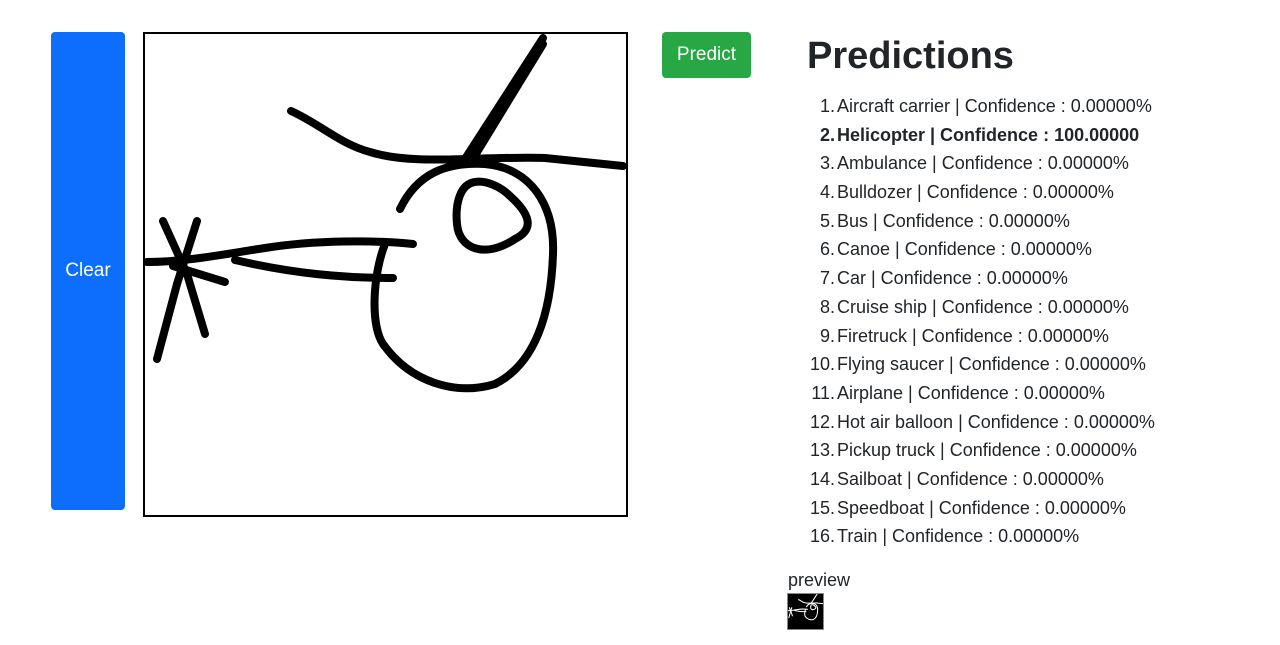 The height and width of the screenshot is (645, 1280). I want to click on prediction-item: 9. Firetruck | Confidence : 0.00000%, so click(964, 335).